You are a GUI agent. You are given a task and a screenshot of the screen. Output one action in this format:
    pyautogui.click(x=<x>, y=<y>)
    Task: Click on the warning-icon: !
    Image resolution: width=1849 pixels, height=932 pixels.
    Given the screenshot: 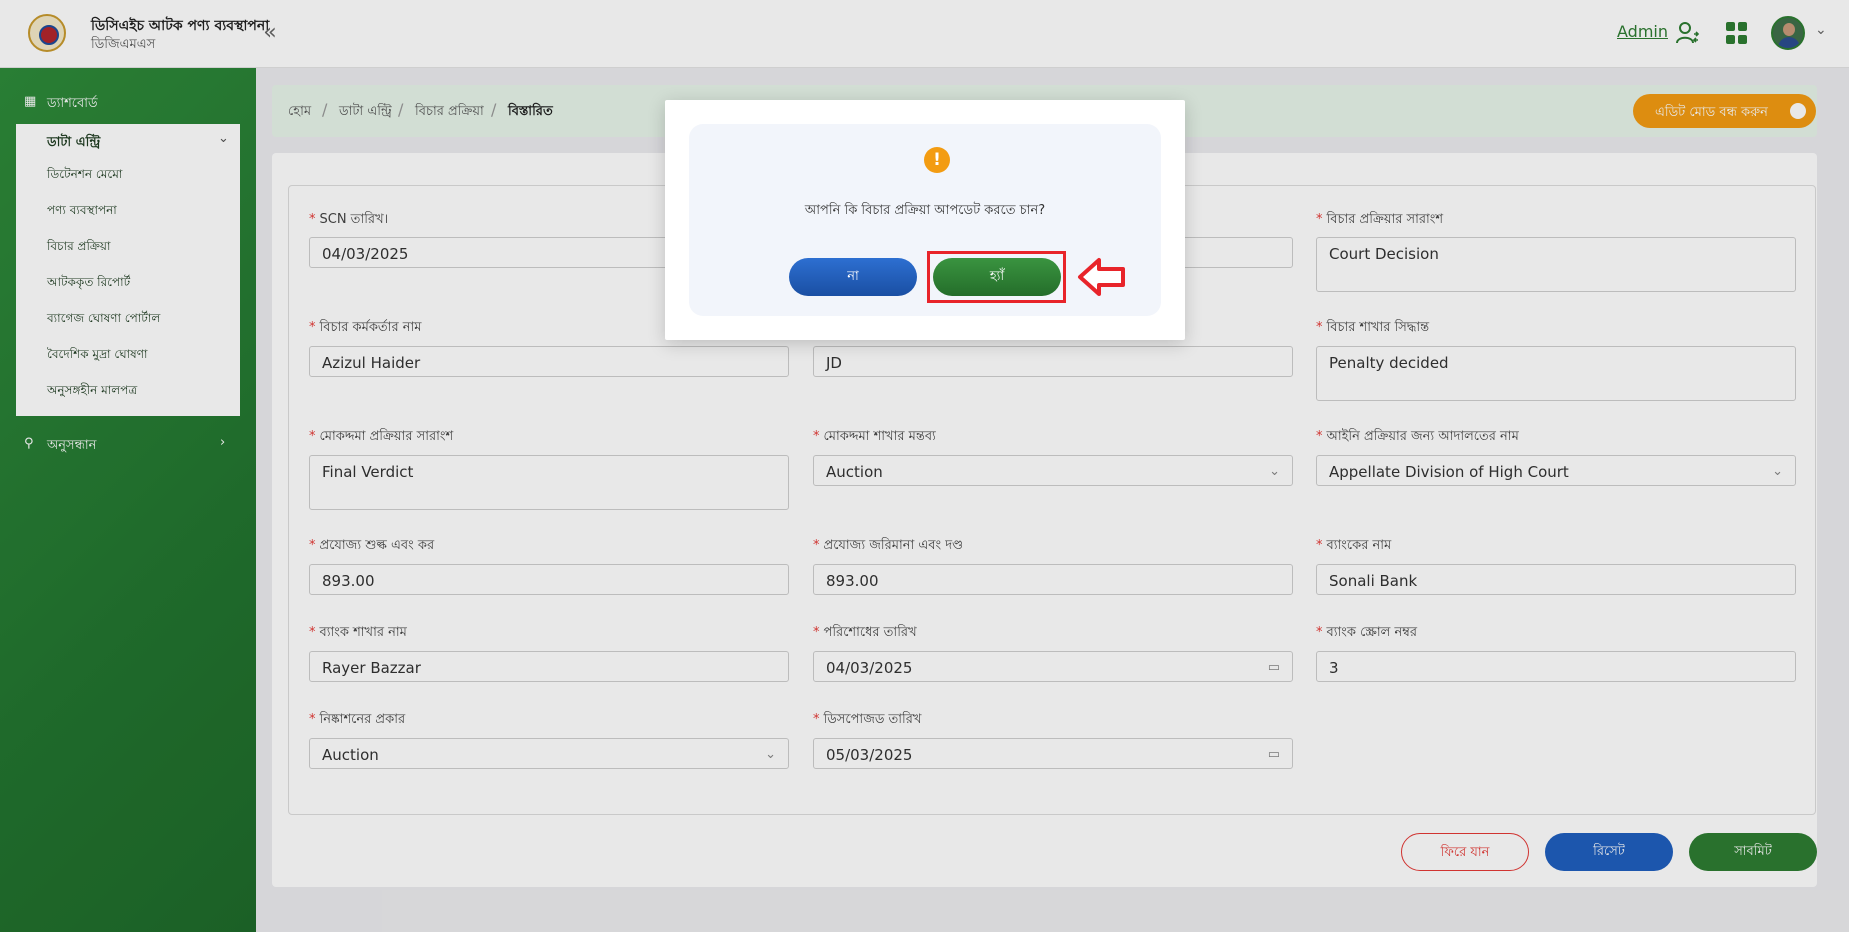 What is the action you would take?
    pyautogui.click(x=937, y=160)
    